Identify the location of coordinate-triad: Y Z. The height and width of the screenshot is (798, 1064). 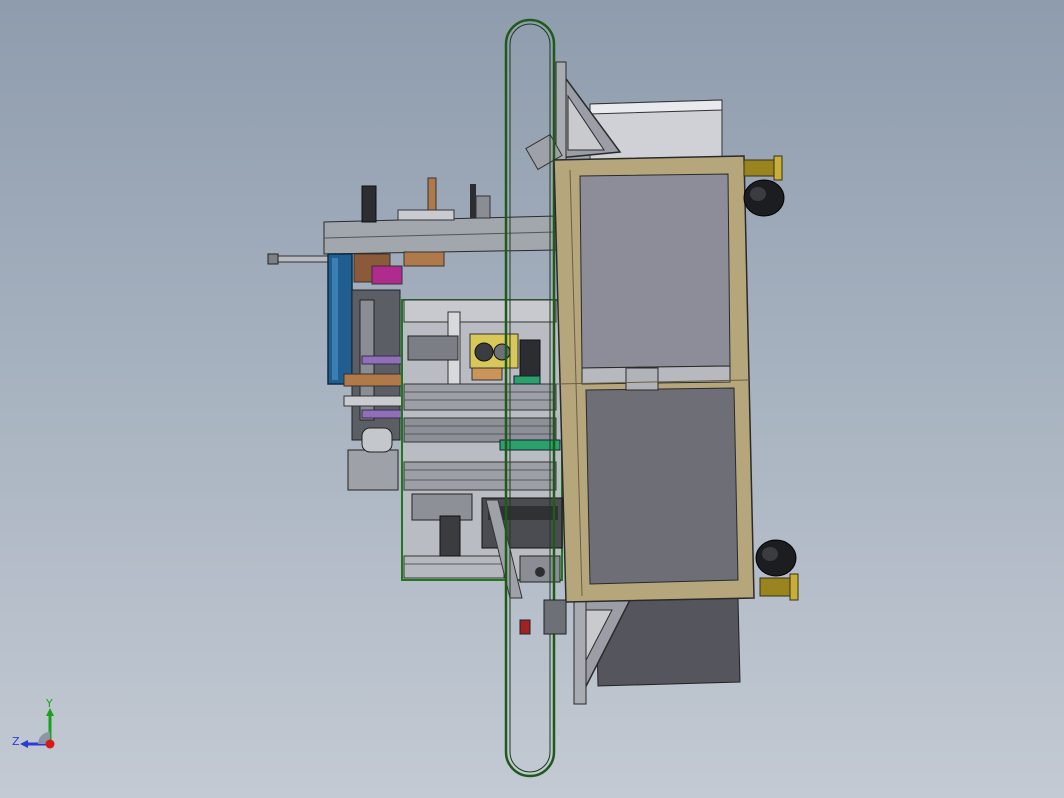
(40, 728).